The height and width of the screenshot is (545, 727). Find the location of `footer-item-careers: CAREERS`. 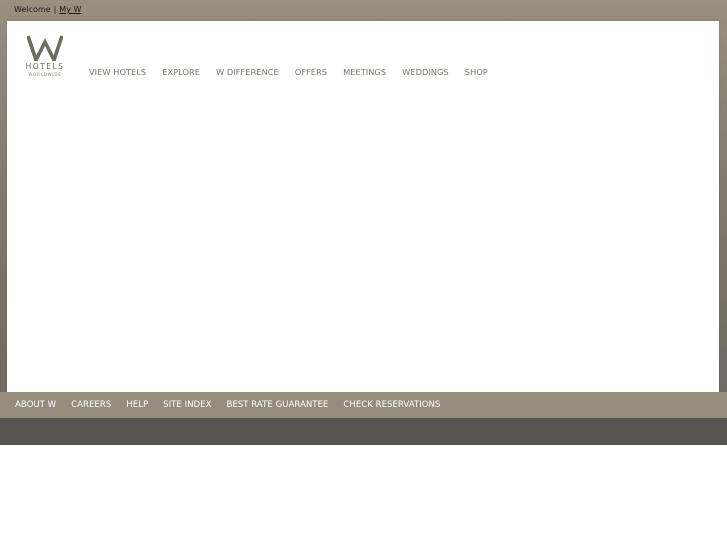

footer-item-careers: CAREERS is located at coordinates (91, 405).